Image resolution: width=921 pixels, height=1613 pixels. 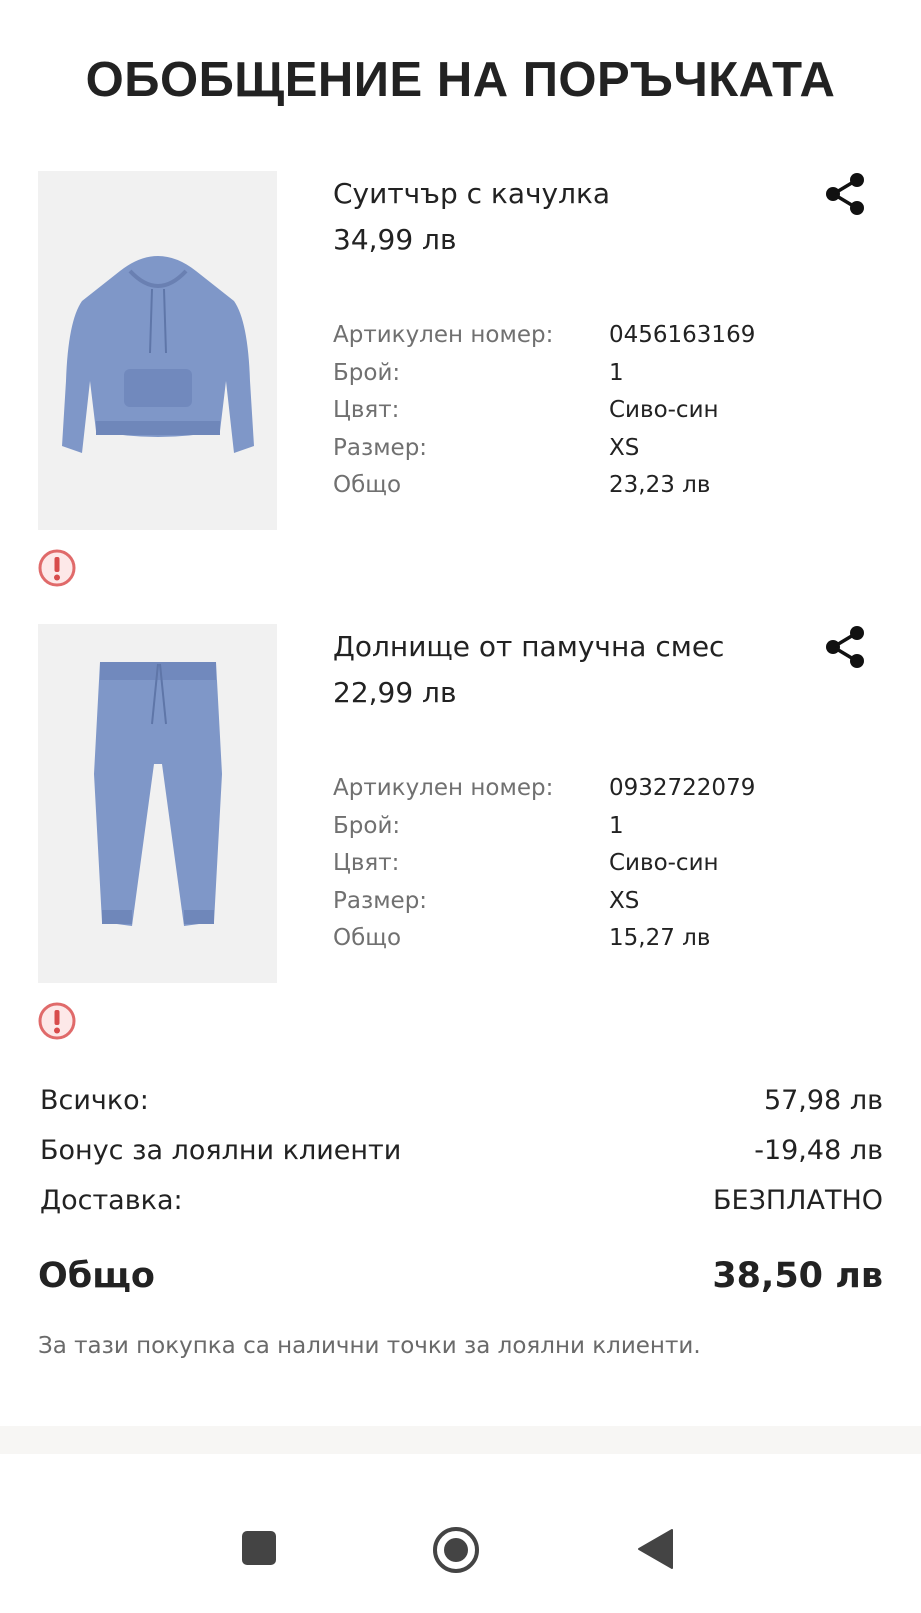 What do you see at coordinates (460, 1440) in the screenshot?
I see `section-separator` at bounding box center [460, 1440].